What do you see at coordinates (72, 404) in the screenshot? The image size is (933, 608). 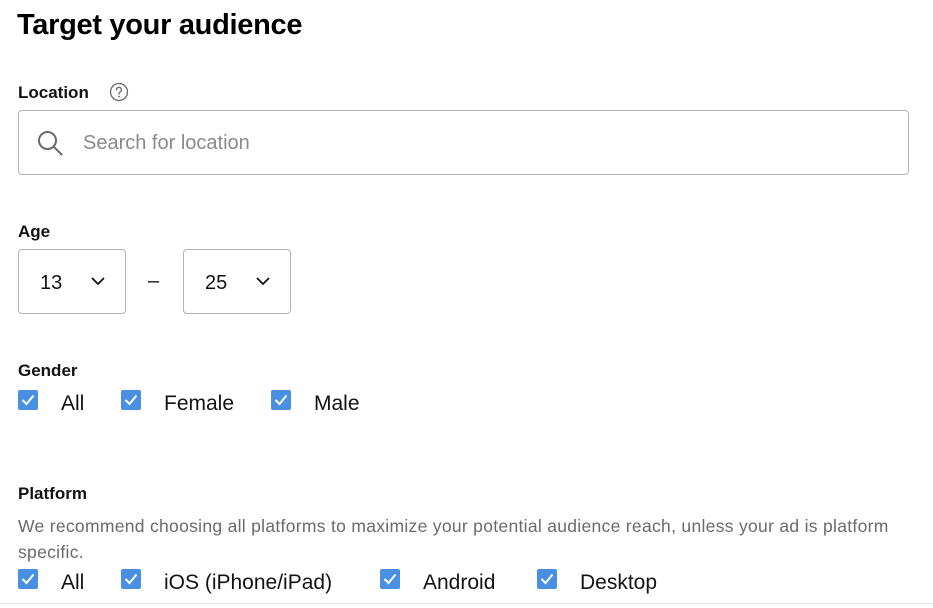 I see `gender-all-label: All` at bounding box center [72, 404].